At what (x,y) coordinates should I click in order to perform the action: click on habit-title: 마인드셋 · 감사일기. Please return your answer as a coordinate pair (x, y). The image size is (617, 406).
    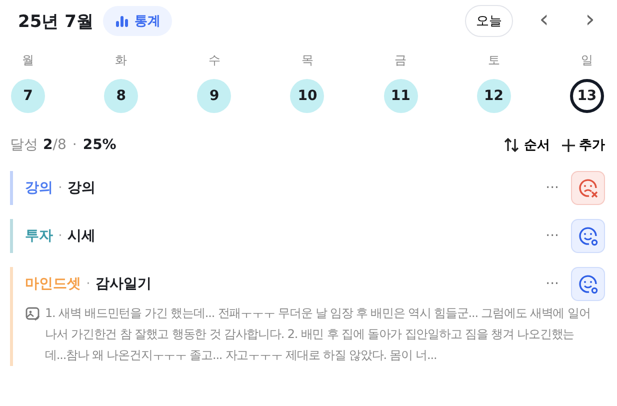
    Looking at the image, I should click on (88, 284).